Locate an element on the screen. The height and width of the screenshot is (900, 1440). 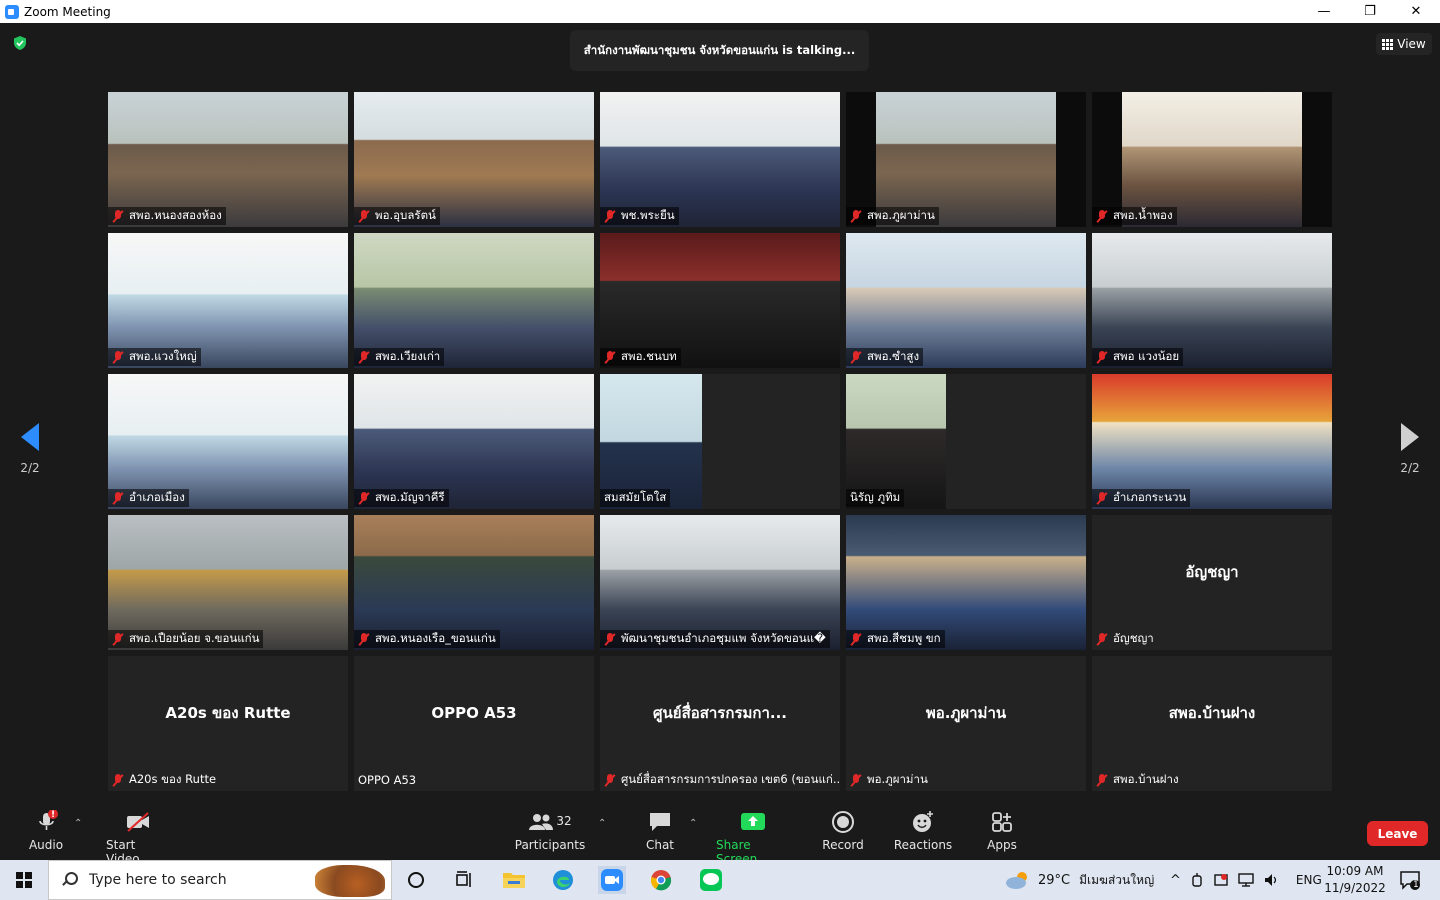
search-icon is located at coordinates (69, 880).